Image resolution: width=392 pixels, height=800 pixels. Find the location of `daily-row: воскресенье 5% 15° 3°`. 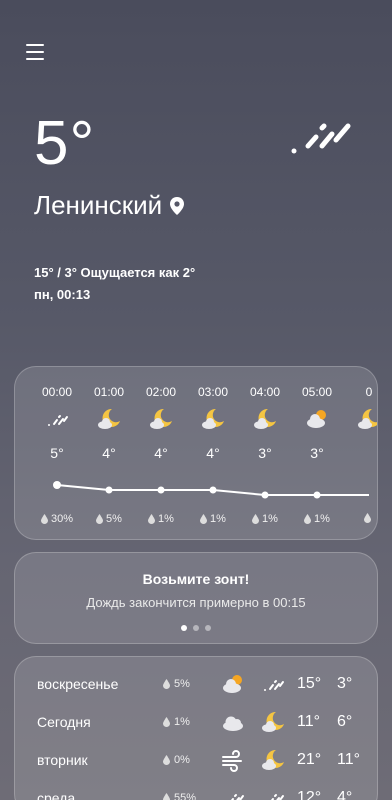

daily-row: воскресенье 5% 15° 3° is located at coordinates (196, 684).